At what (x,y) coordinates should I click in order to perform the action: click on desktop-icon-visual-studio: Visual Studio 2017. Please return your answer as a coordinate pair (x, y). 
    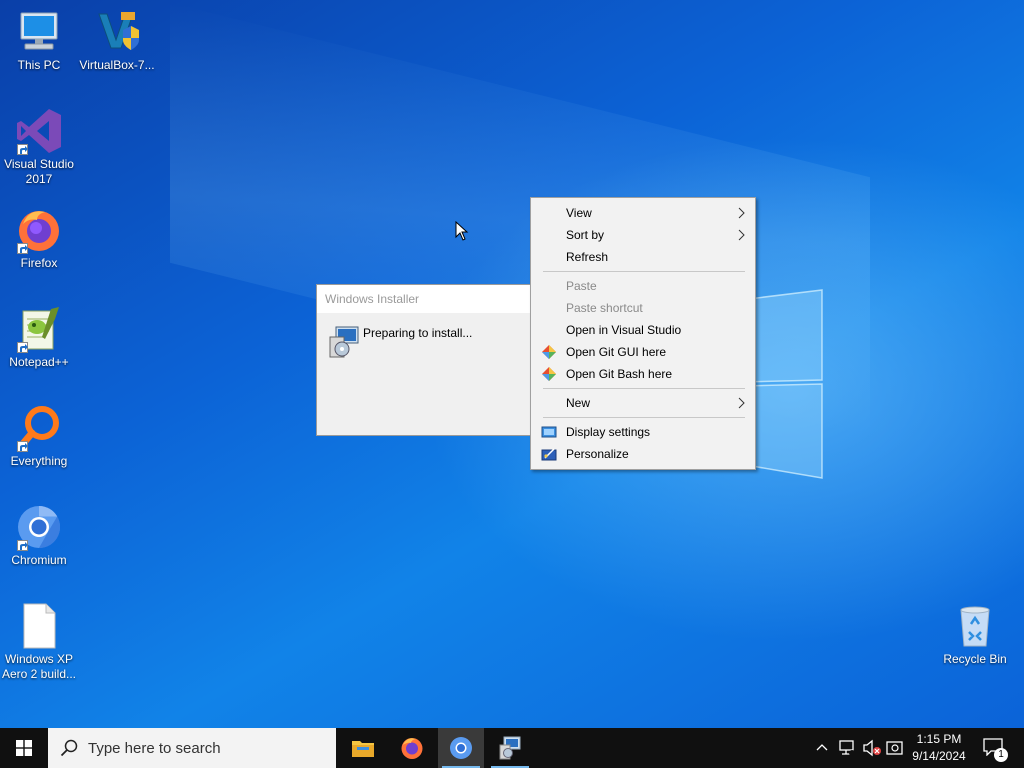
    Looking at the image, I should click on (39, 147).